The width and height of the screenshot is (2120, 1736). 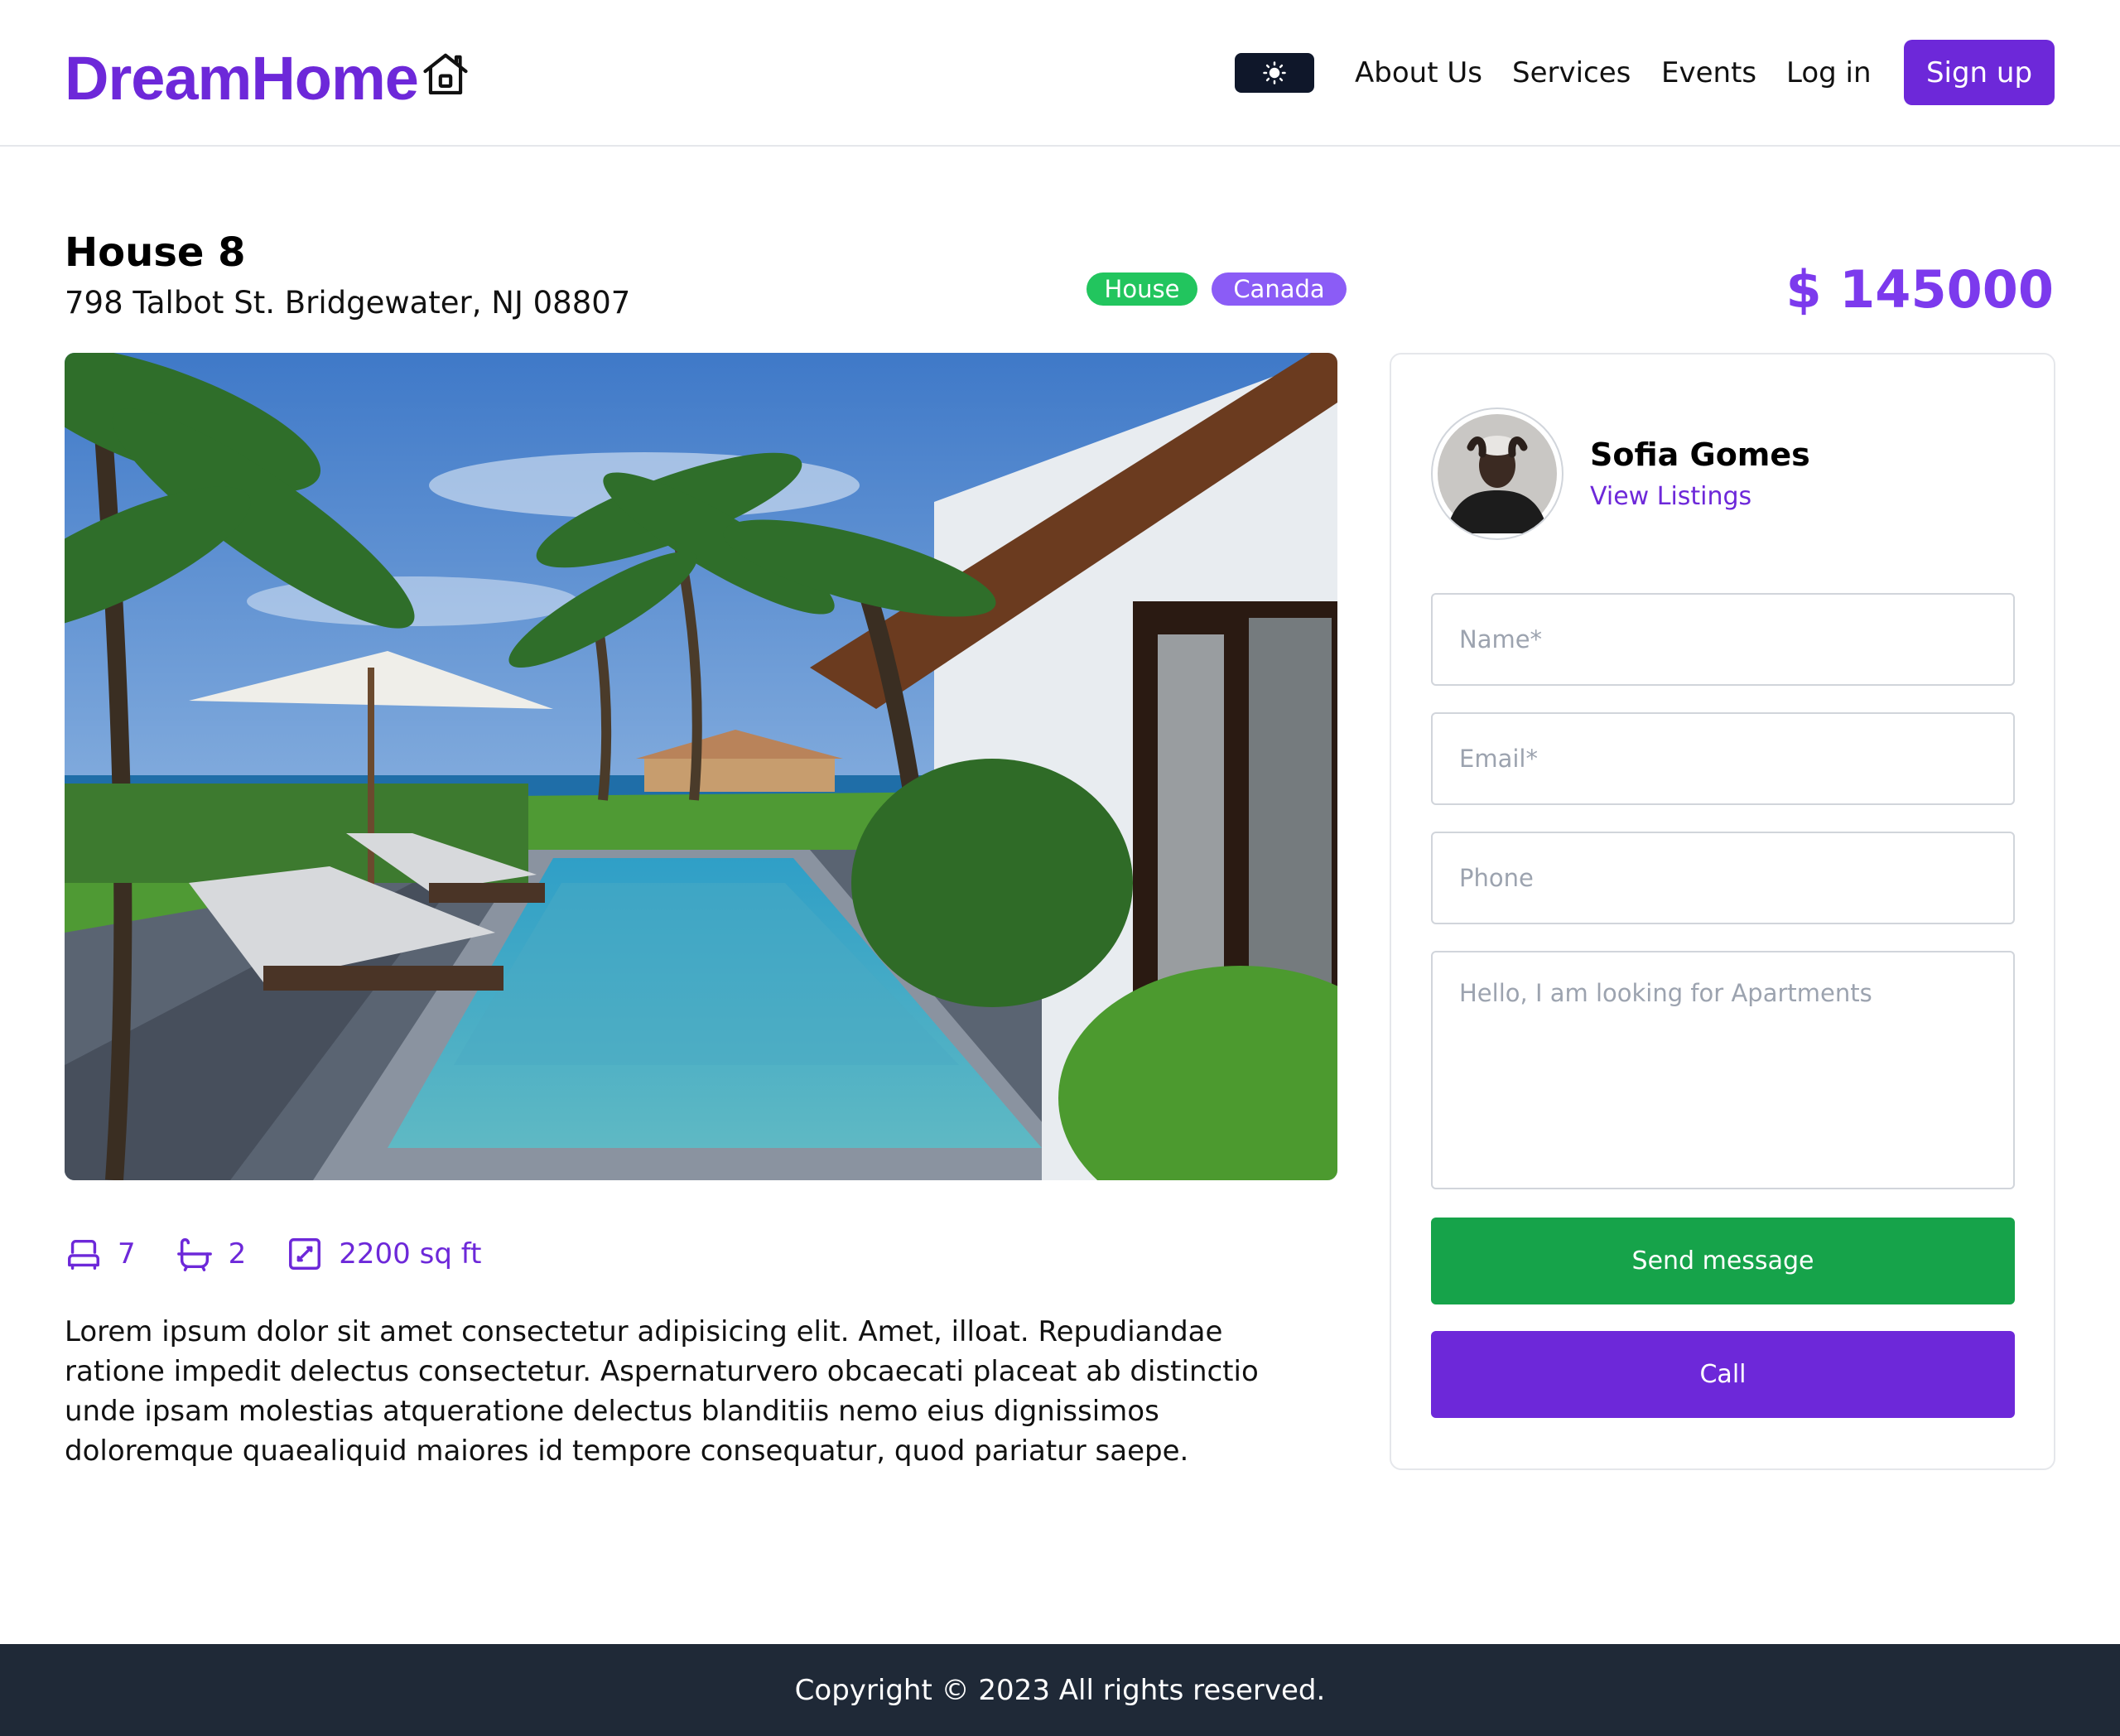 What do you see at coordinates (1723, 639) in the screenshot?
I see `name-input` at bounding box center [1723, 639].